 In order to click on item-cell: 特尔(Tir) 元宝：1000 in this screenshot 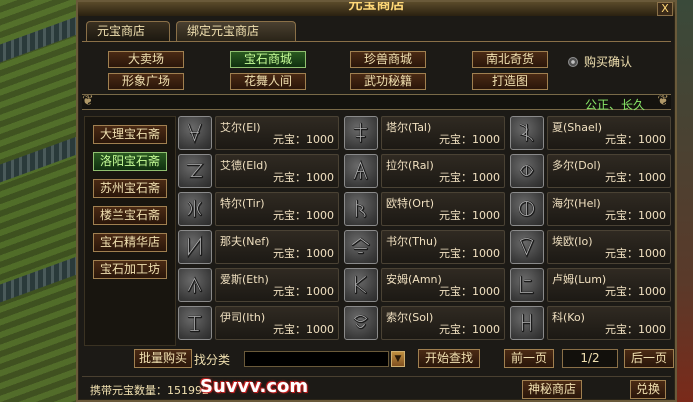, I will do `click(259, 210)`.